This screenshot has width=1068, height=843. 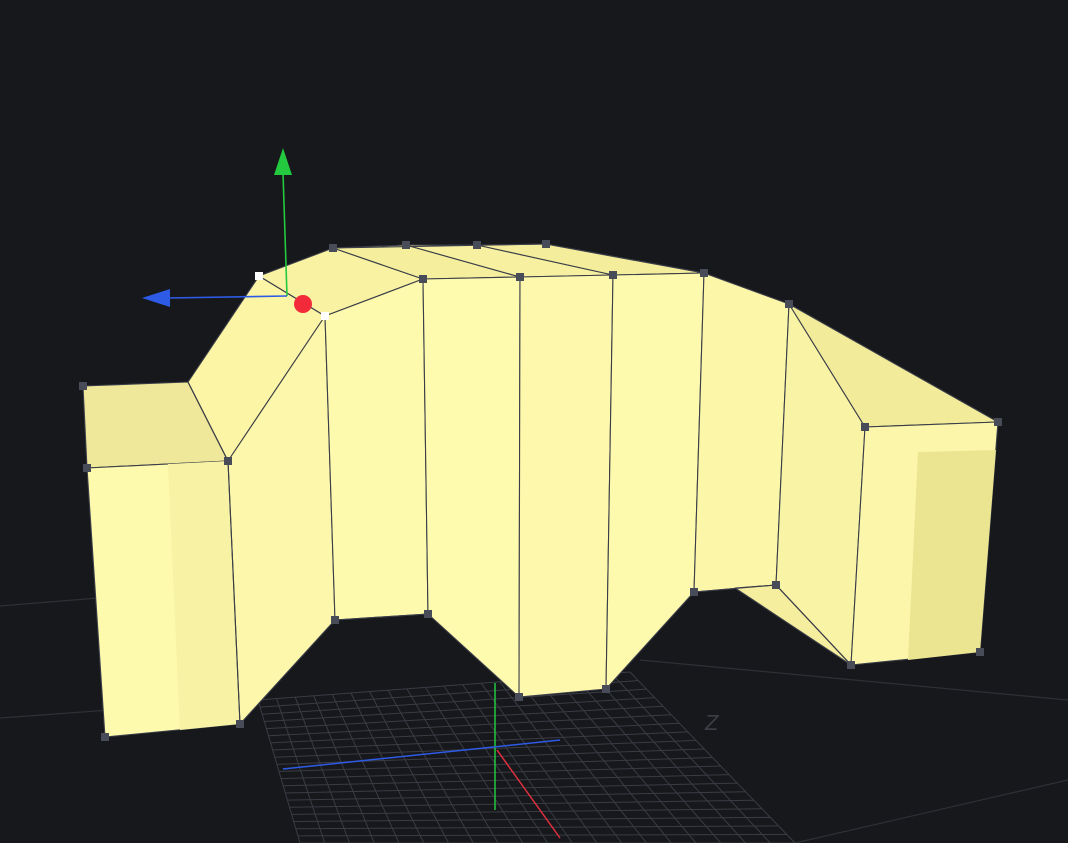 I want to click on transform-gizmo, so click(x=227, y=230).